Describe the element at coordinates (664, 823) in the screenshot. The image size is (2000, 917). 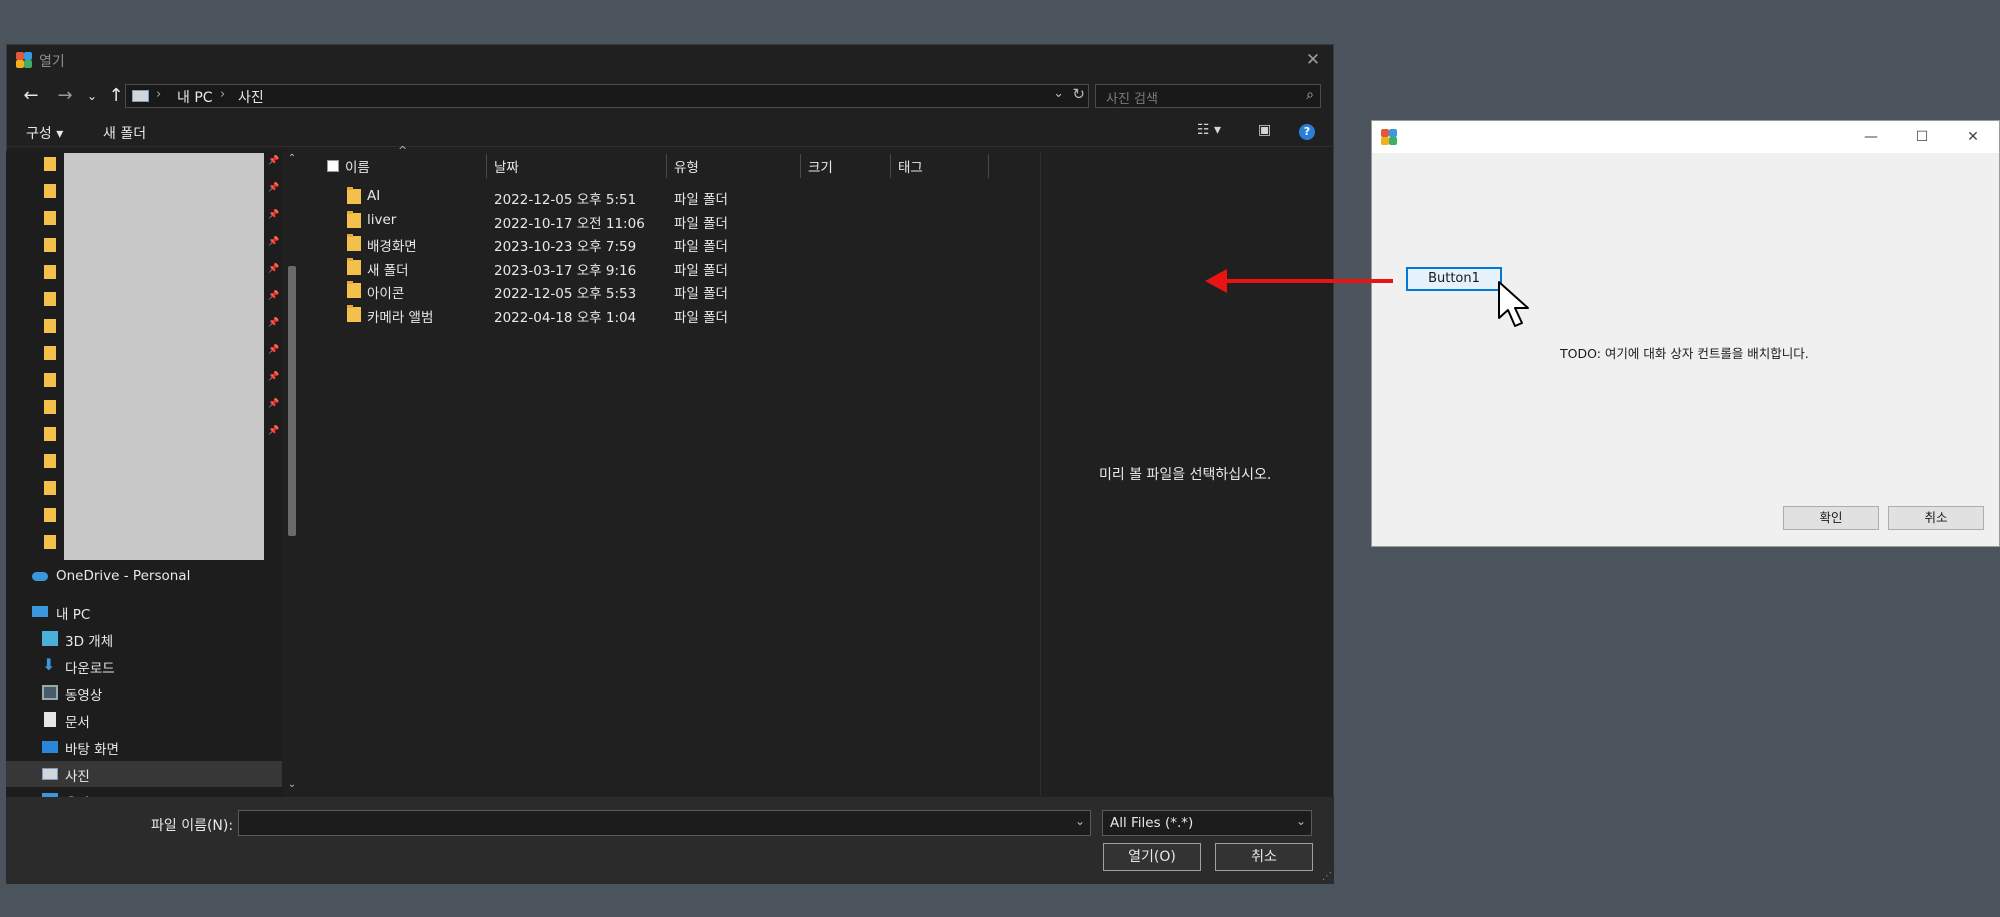
I see `filename-input: ⌄` at that location.